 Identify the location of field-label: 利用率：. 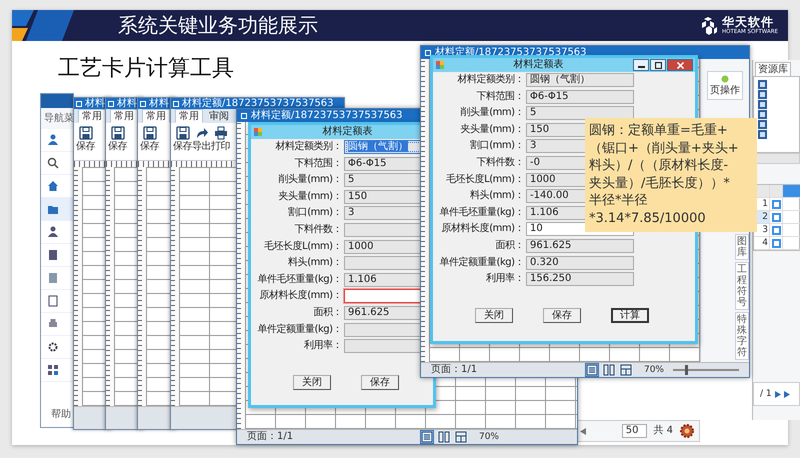
(504, 279).